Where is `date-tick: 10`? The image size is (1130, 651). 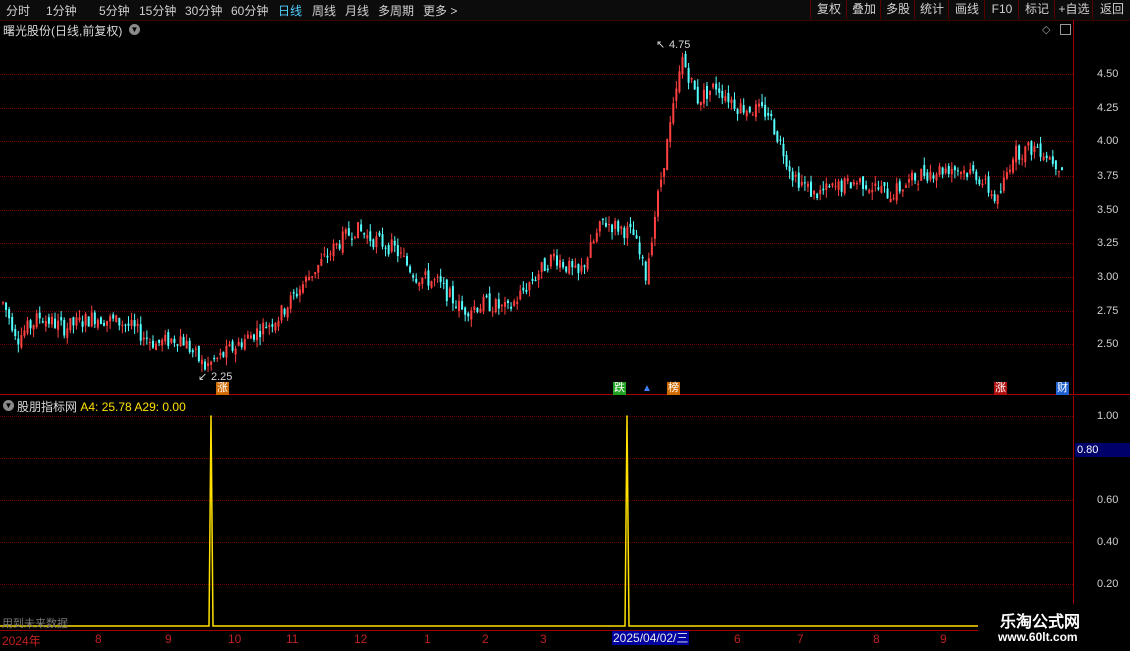
date-tick: 10 is located at coordinates (235, 639).